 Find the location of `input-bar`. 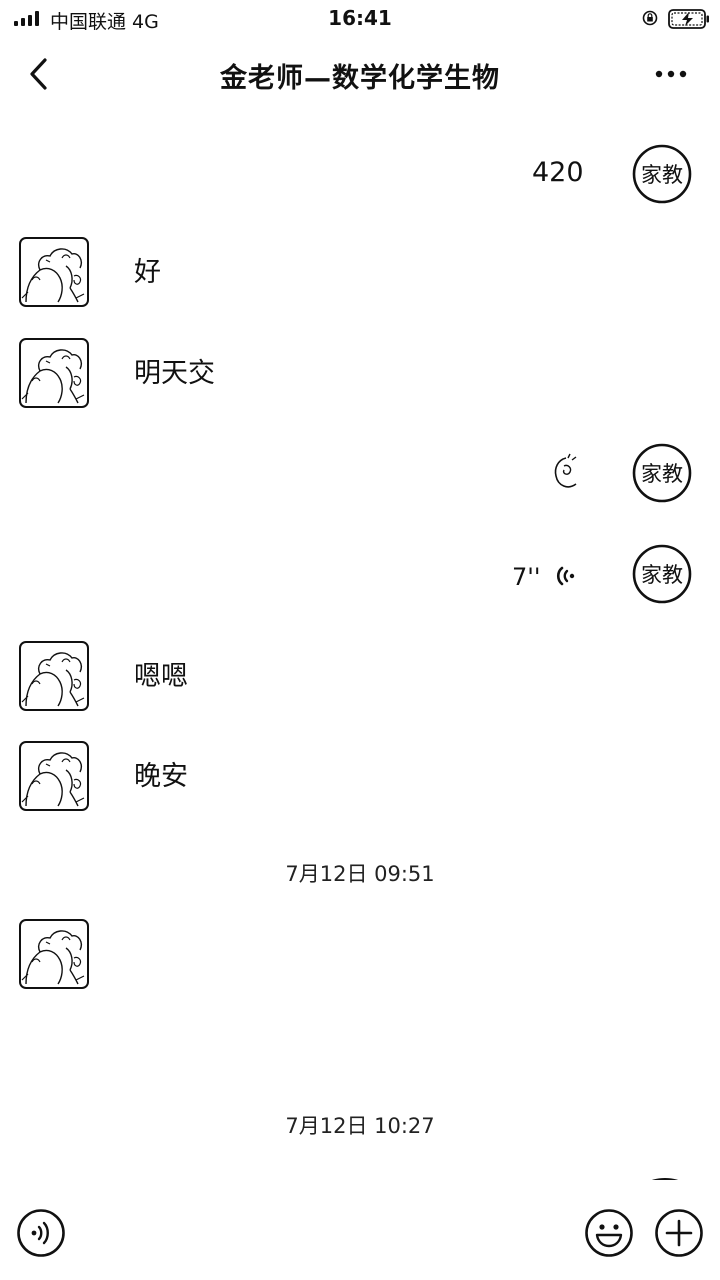

input-bar is located at coordinates (360, 1230).